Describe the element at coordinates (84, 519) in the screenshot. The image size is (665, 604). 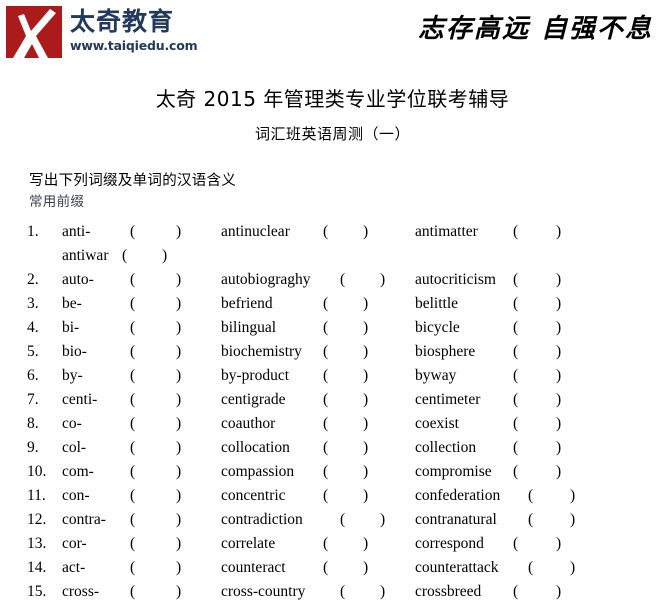
I see `affix-label: contra-` at that location.